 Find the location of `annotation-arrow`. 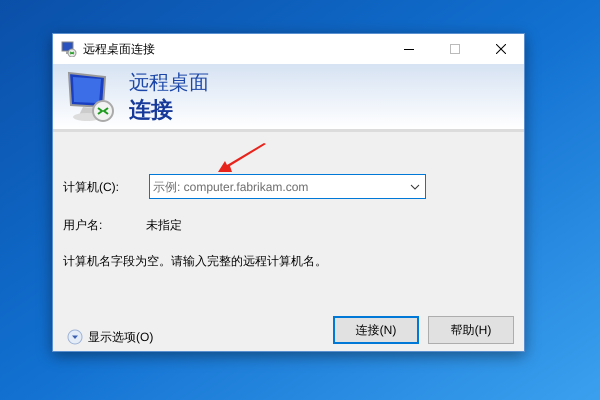

annotation-arrow is located at coordinates (242, 158).